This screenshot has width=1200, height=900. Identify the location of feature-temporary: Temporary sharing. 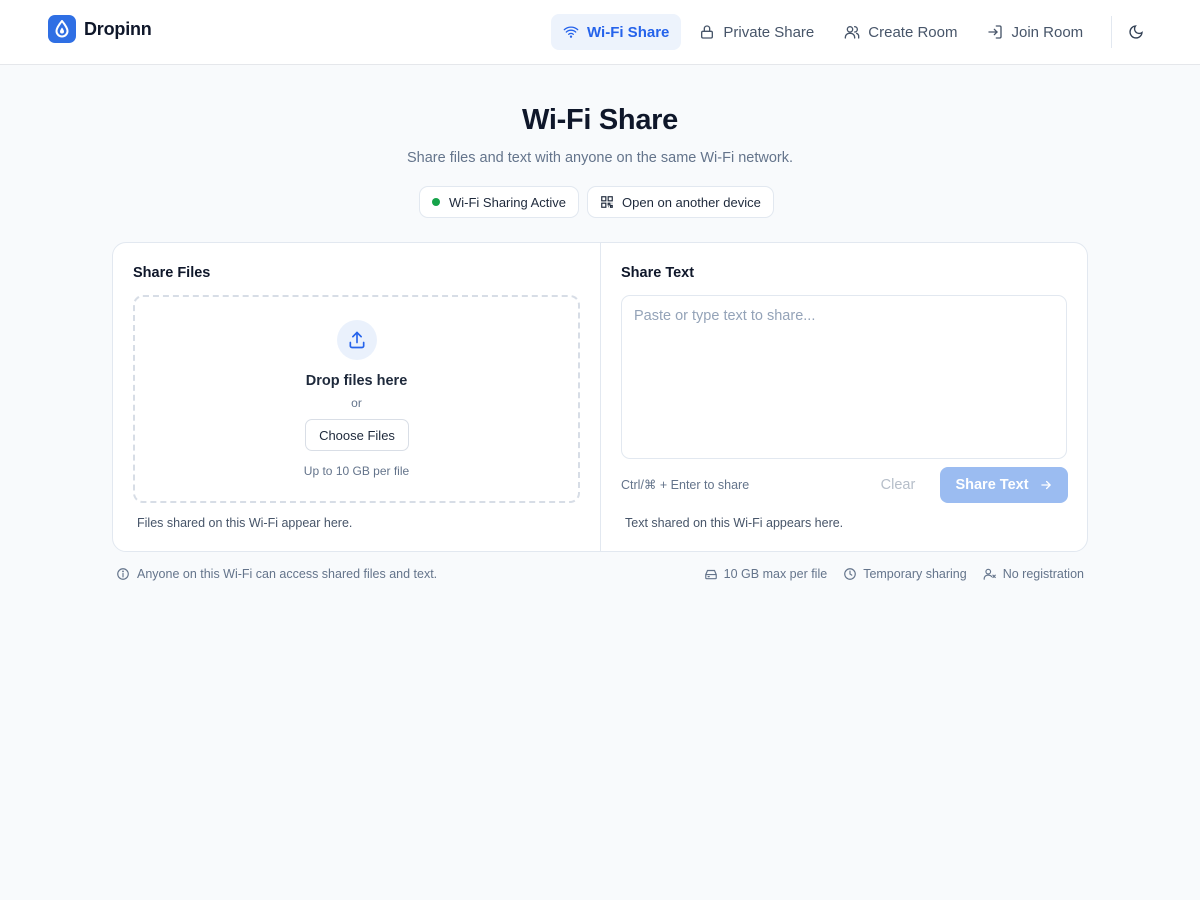
(905, 574).